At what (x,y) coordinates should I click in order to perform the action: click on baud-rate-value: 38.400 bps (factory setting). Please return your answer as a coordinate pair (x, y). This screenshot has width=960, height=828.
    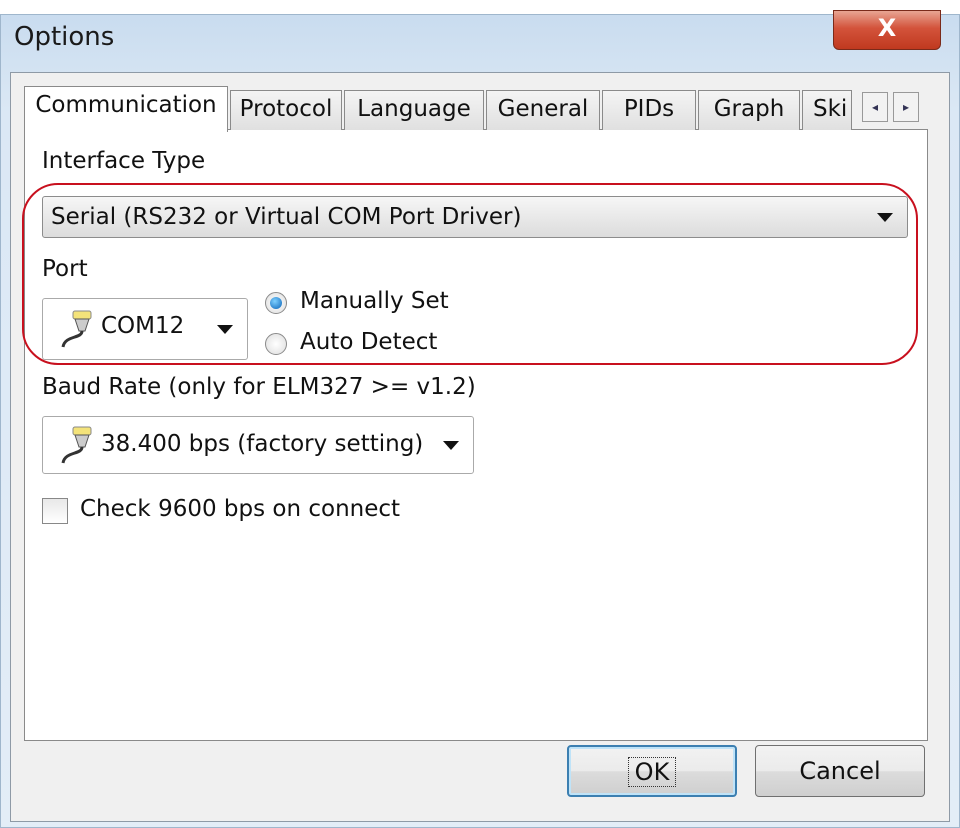
    Looking at the image, I should click on (262, 444).